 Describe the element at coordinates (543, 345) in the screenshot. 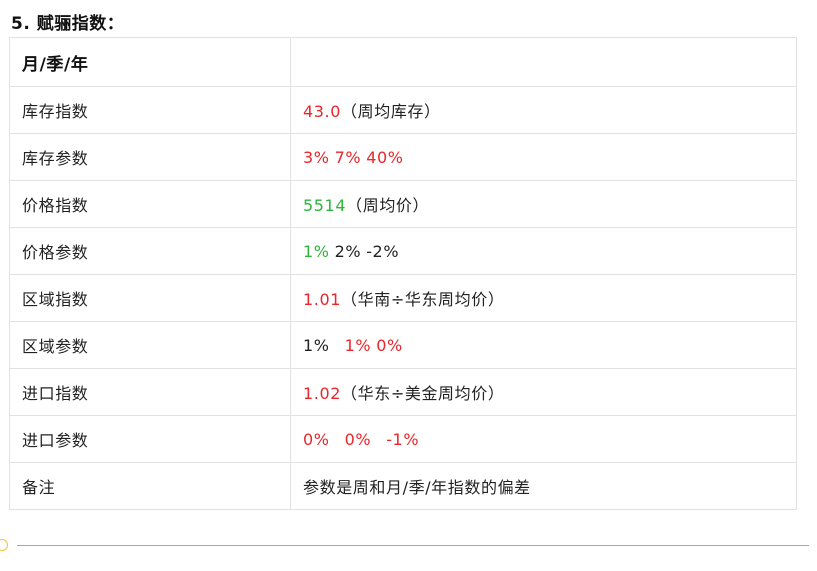

I see `row-value: 1% 1% 0%` at that location.